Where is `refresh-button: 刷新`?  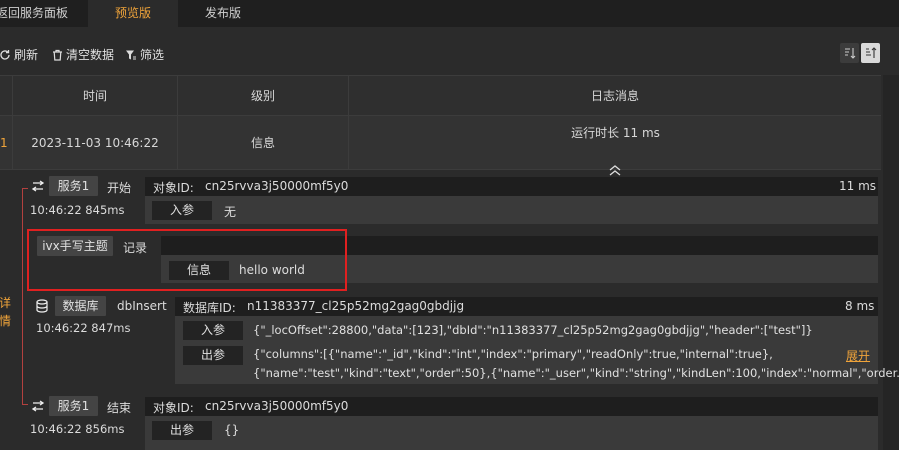 refresh-button: 刷新 is located at coordinates (19, 55).